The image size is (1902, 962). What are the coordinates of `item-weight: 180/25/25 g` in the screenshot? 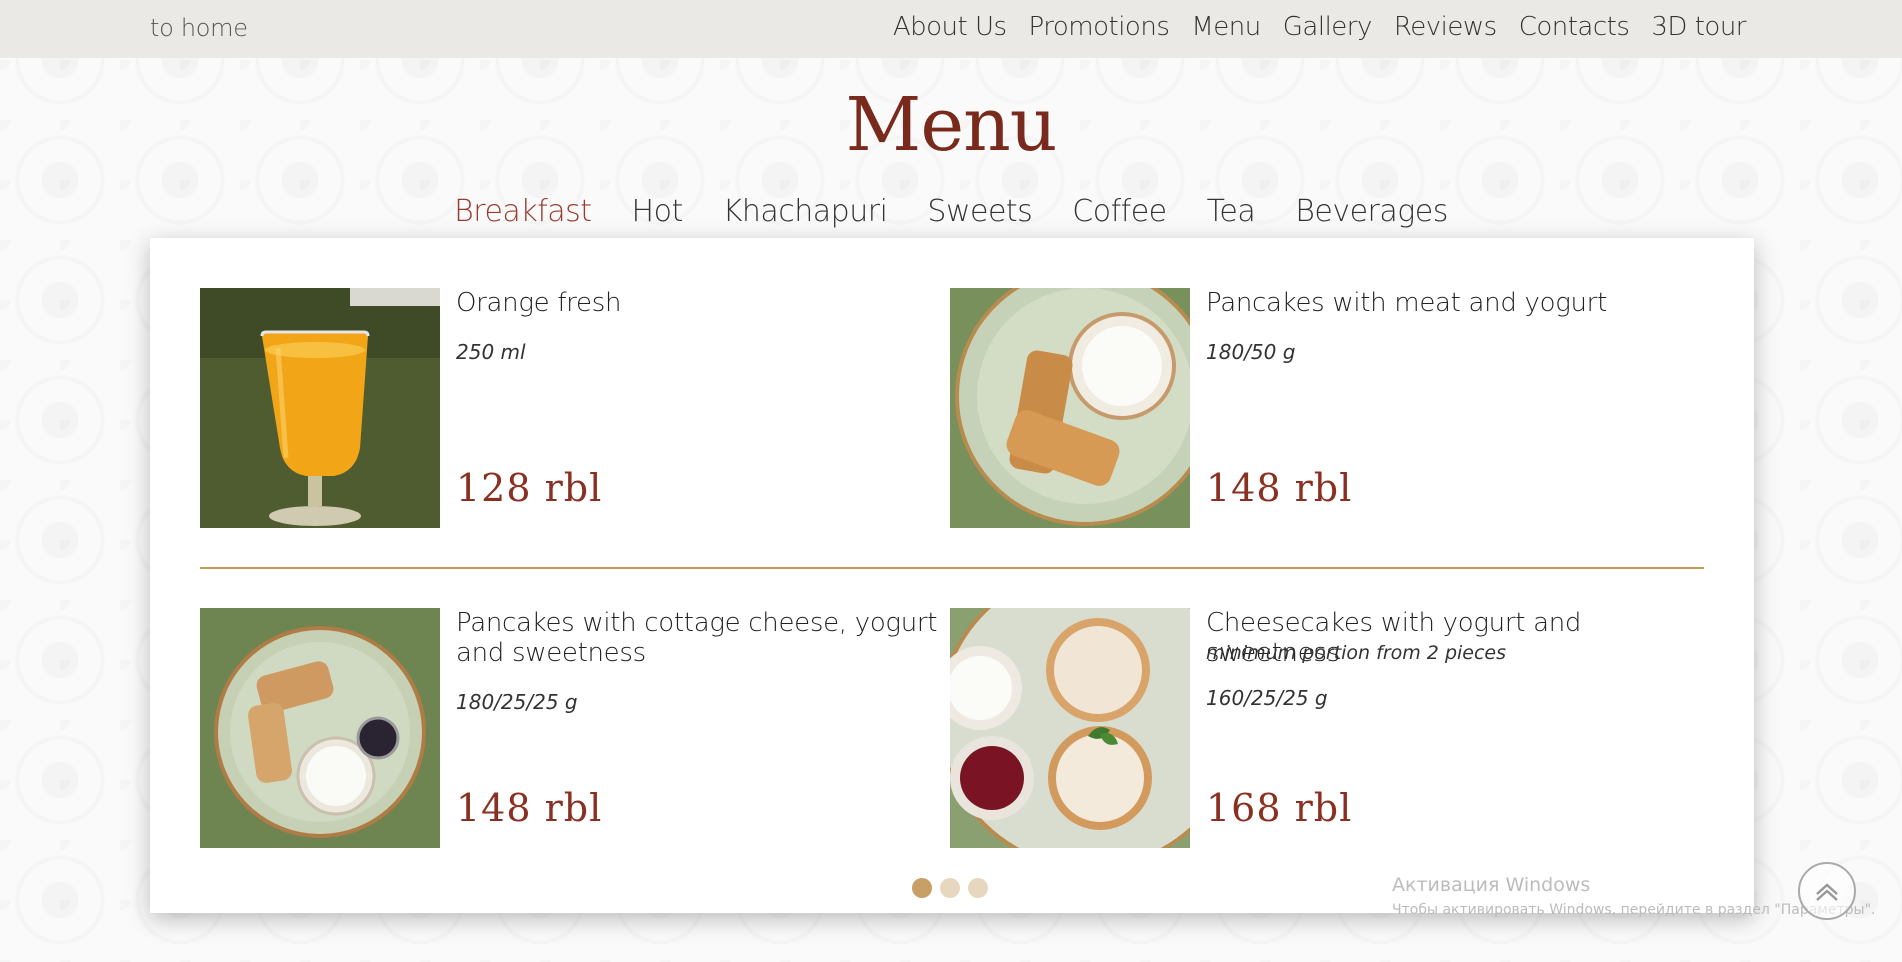 It's located at (517, 702).